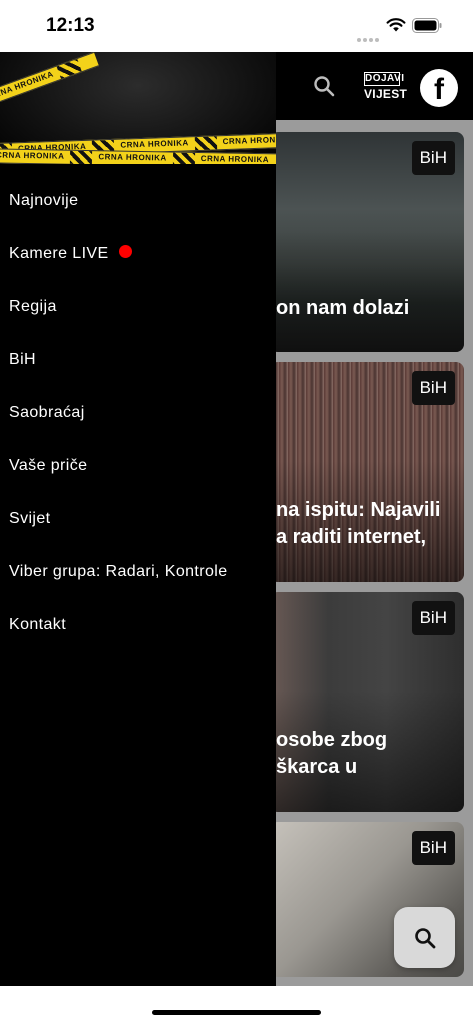 The height and width of the screenshot is (1024, 473). What do you see at coordinates (59, 253) in the screenshot?
I see `menu-item-label: Kamere LIVE` at bounding box center [59, 253].